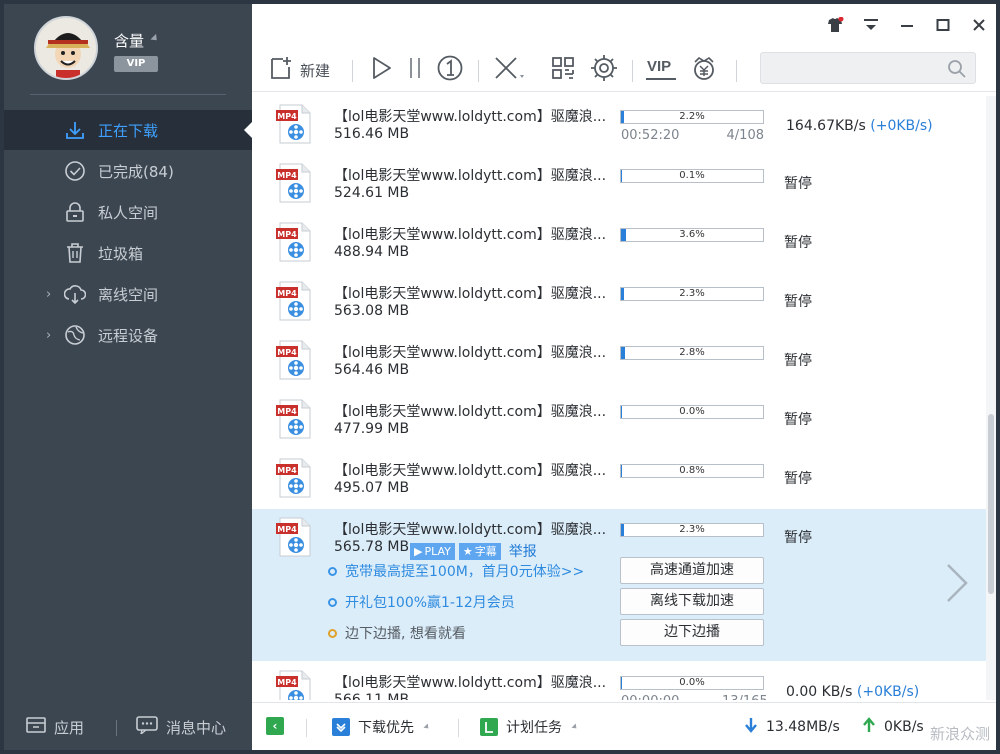  I want to click on file-size: 565.78 MB, so click(372, 547).